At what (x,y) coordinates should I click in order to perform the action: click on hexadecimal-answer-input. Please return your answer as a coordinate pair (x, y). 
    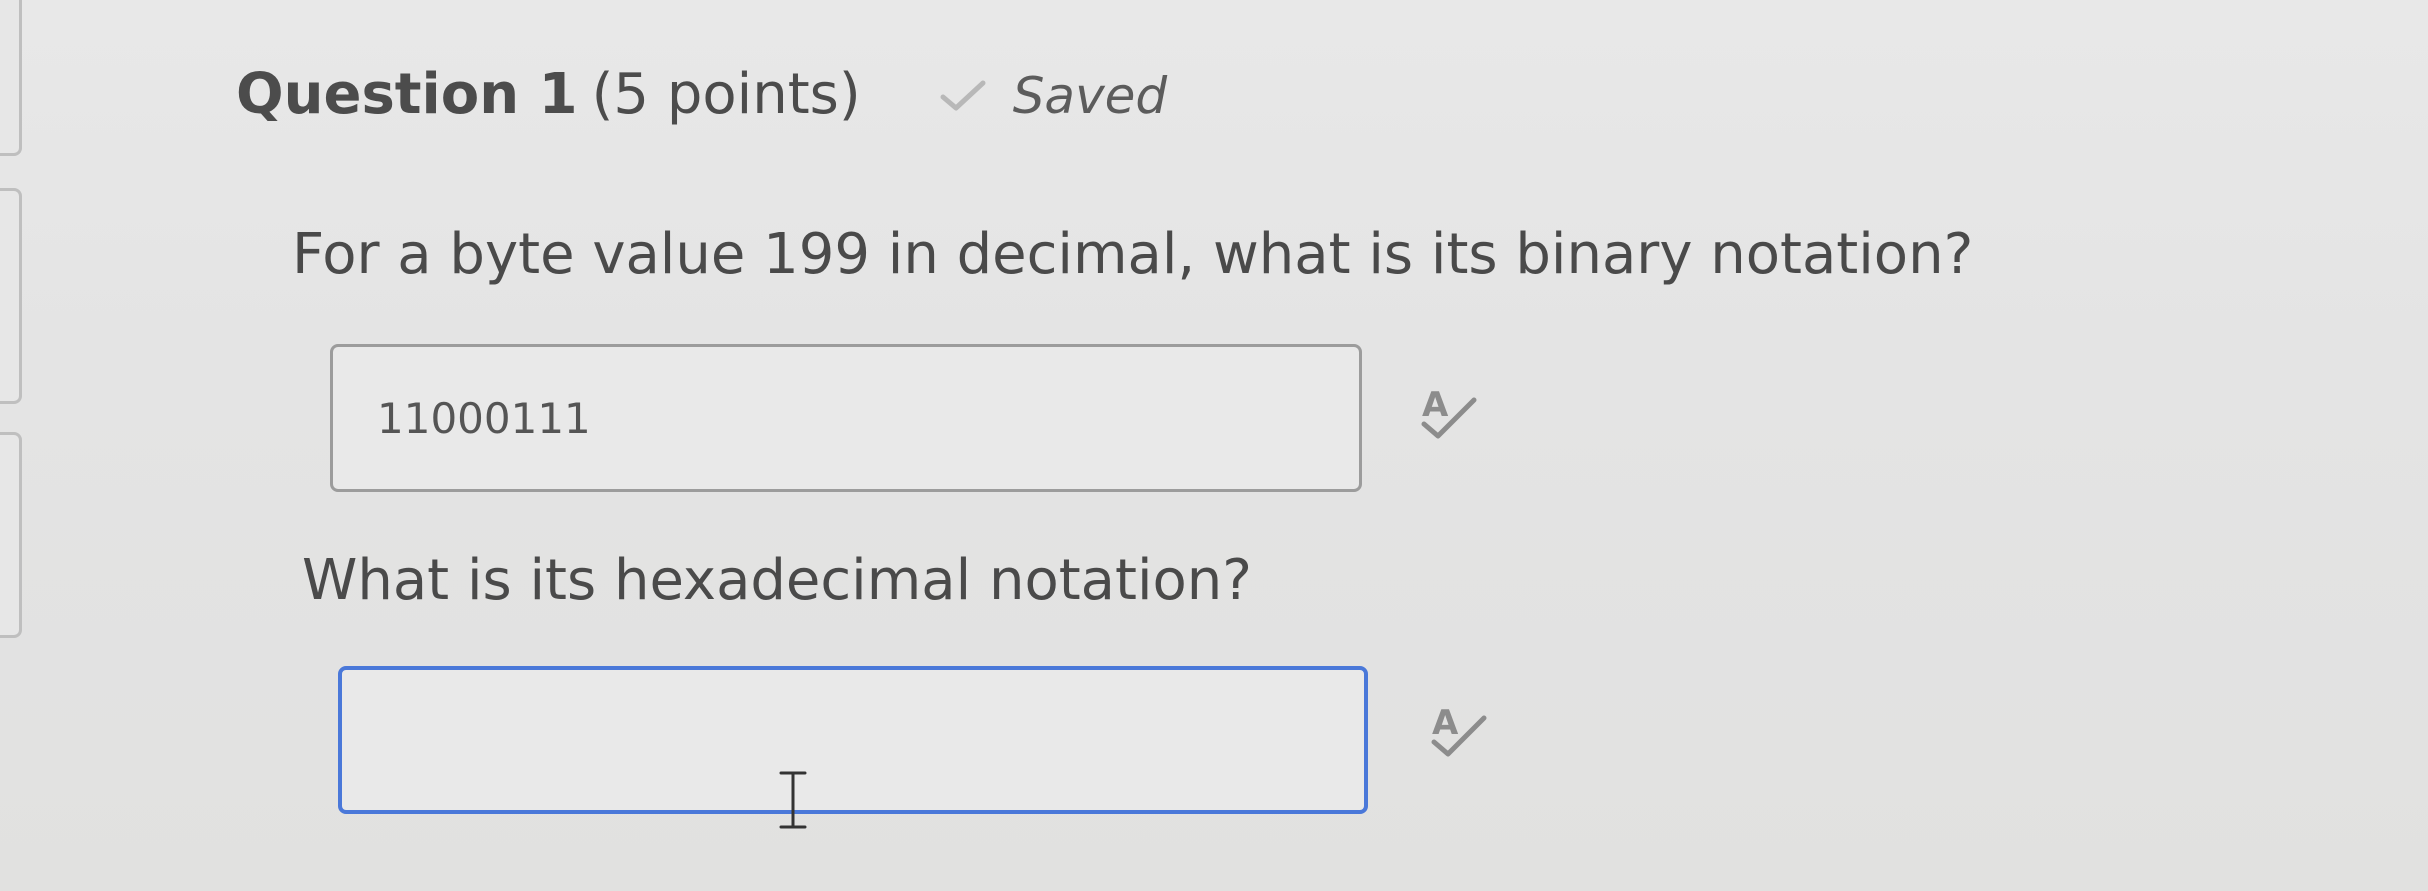
    Looking at the image, I should click on (853, 740).